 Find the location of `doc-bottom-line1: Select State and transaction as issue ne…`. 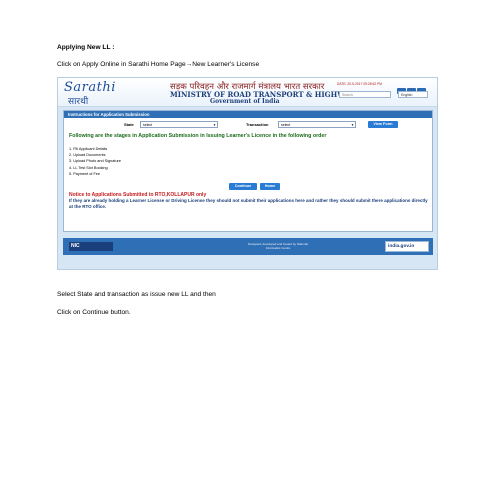

doc-bottom-line1: Select State and transaction as issue ne… is located at coordinates (136, 294).